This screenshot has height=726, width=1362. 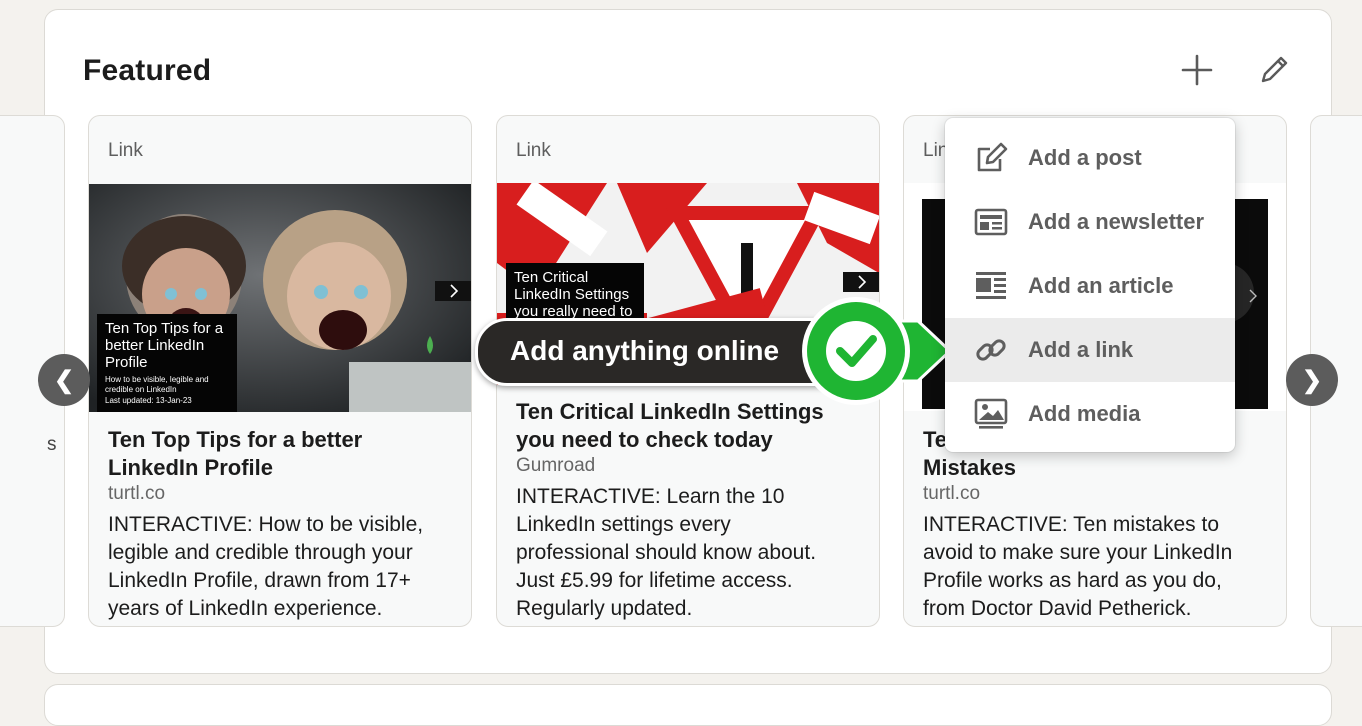 I want to click on menu-item-label: Add a link, so click(x=1081, y=349).